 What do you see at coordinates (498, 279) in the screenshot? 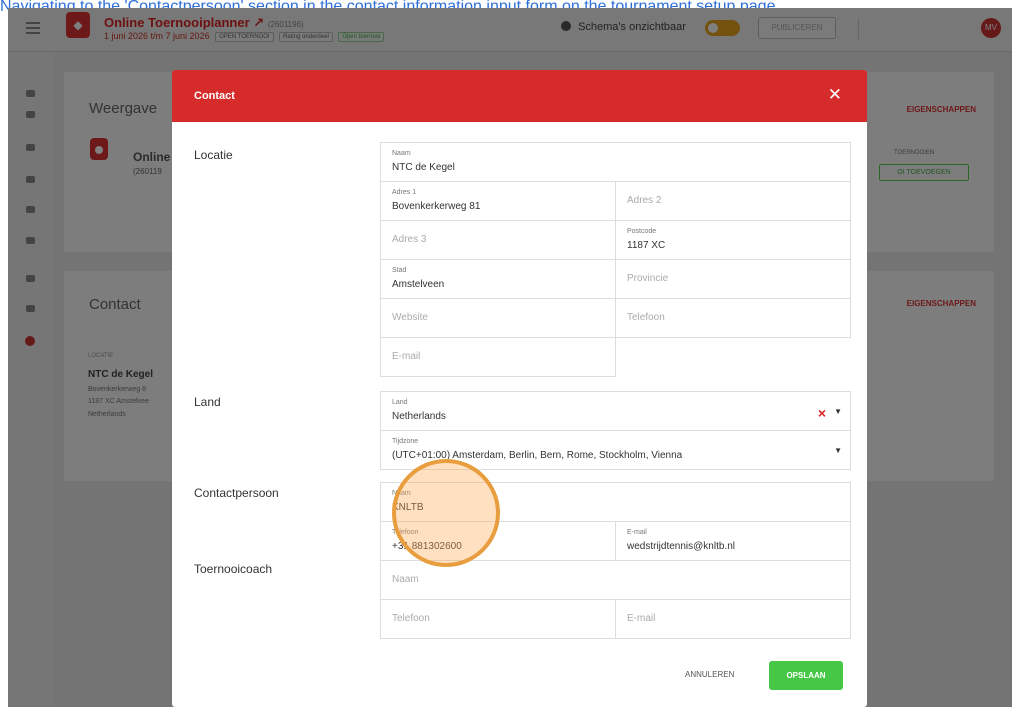
I see `city-field: Stad Amstelveen` at bounding box center [498, 279].